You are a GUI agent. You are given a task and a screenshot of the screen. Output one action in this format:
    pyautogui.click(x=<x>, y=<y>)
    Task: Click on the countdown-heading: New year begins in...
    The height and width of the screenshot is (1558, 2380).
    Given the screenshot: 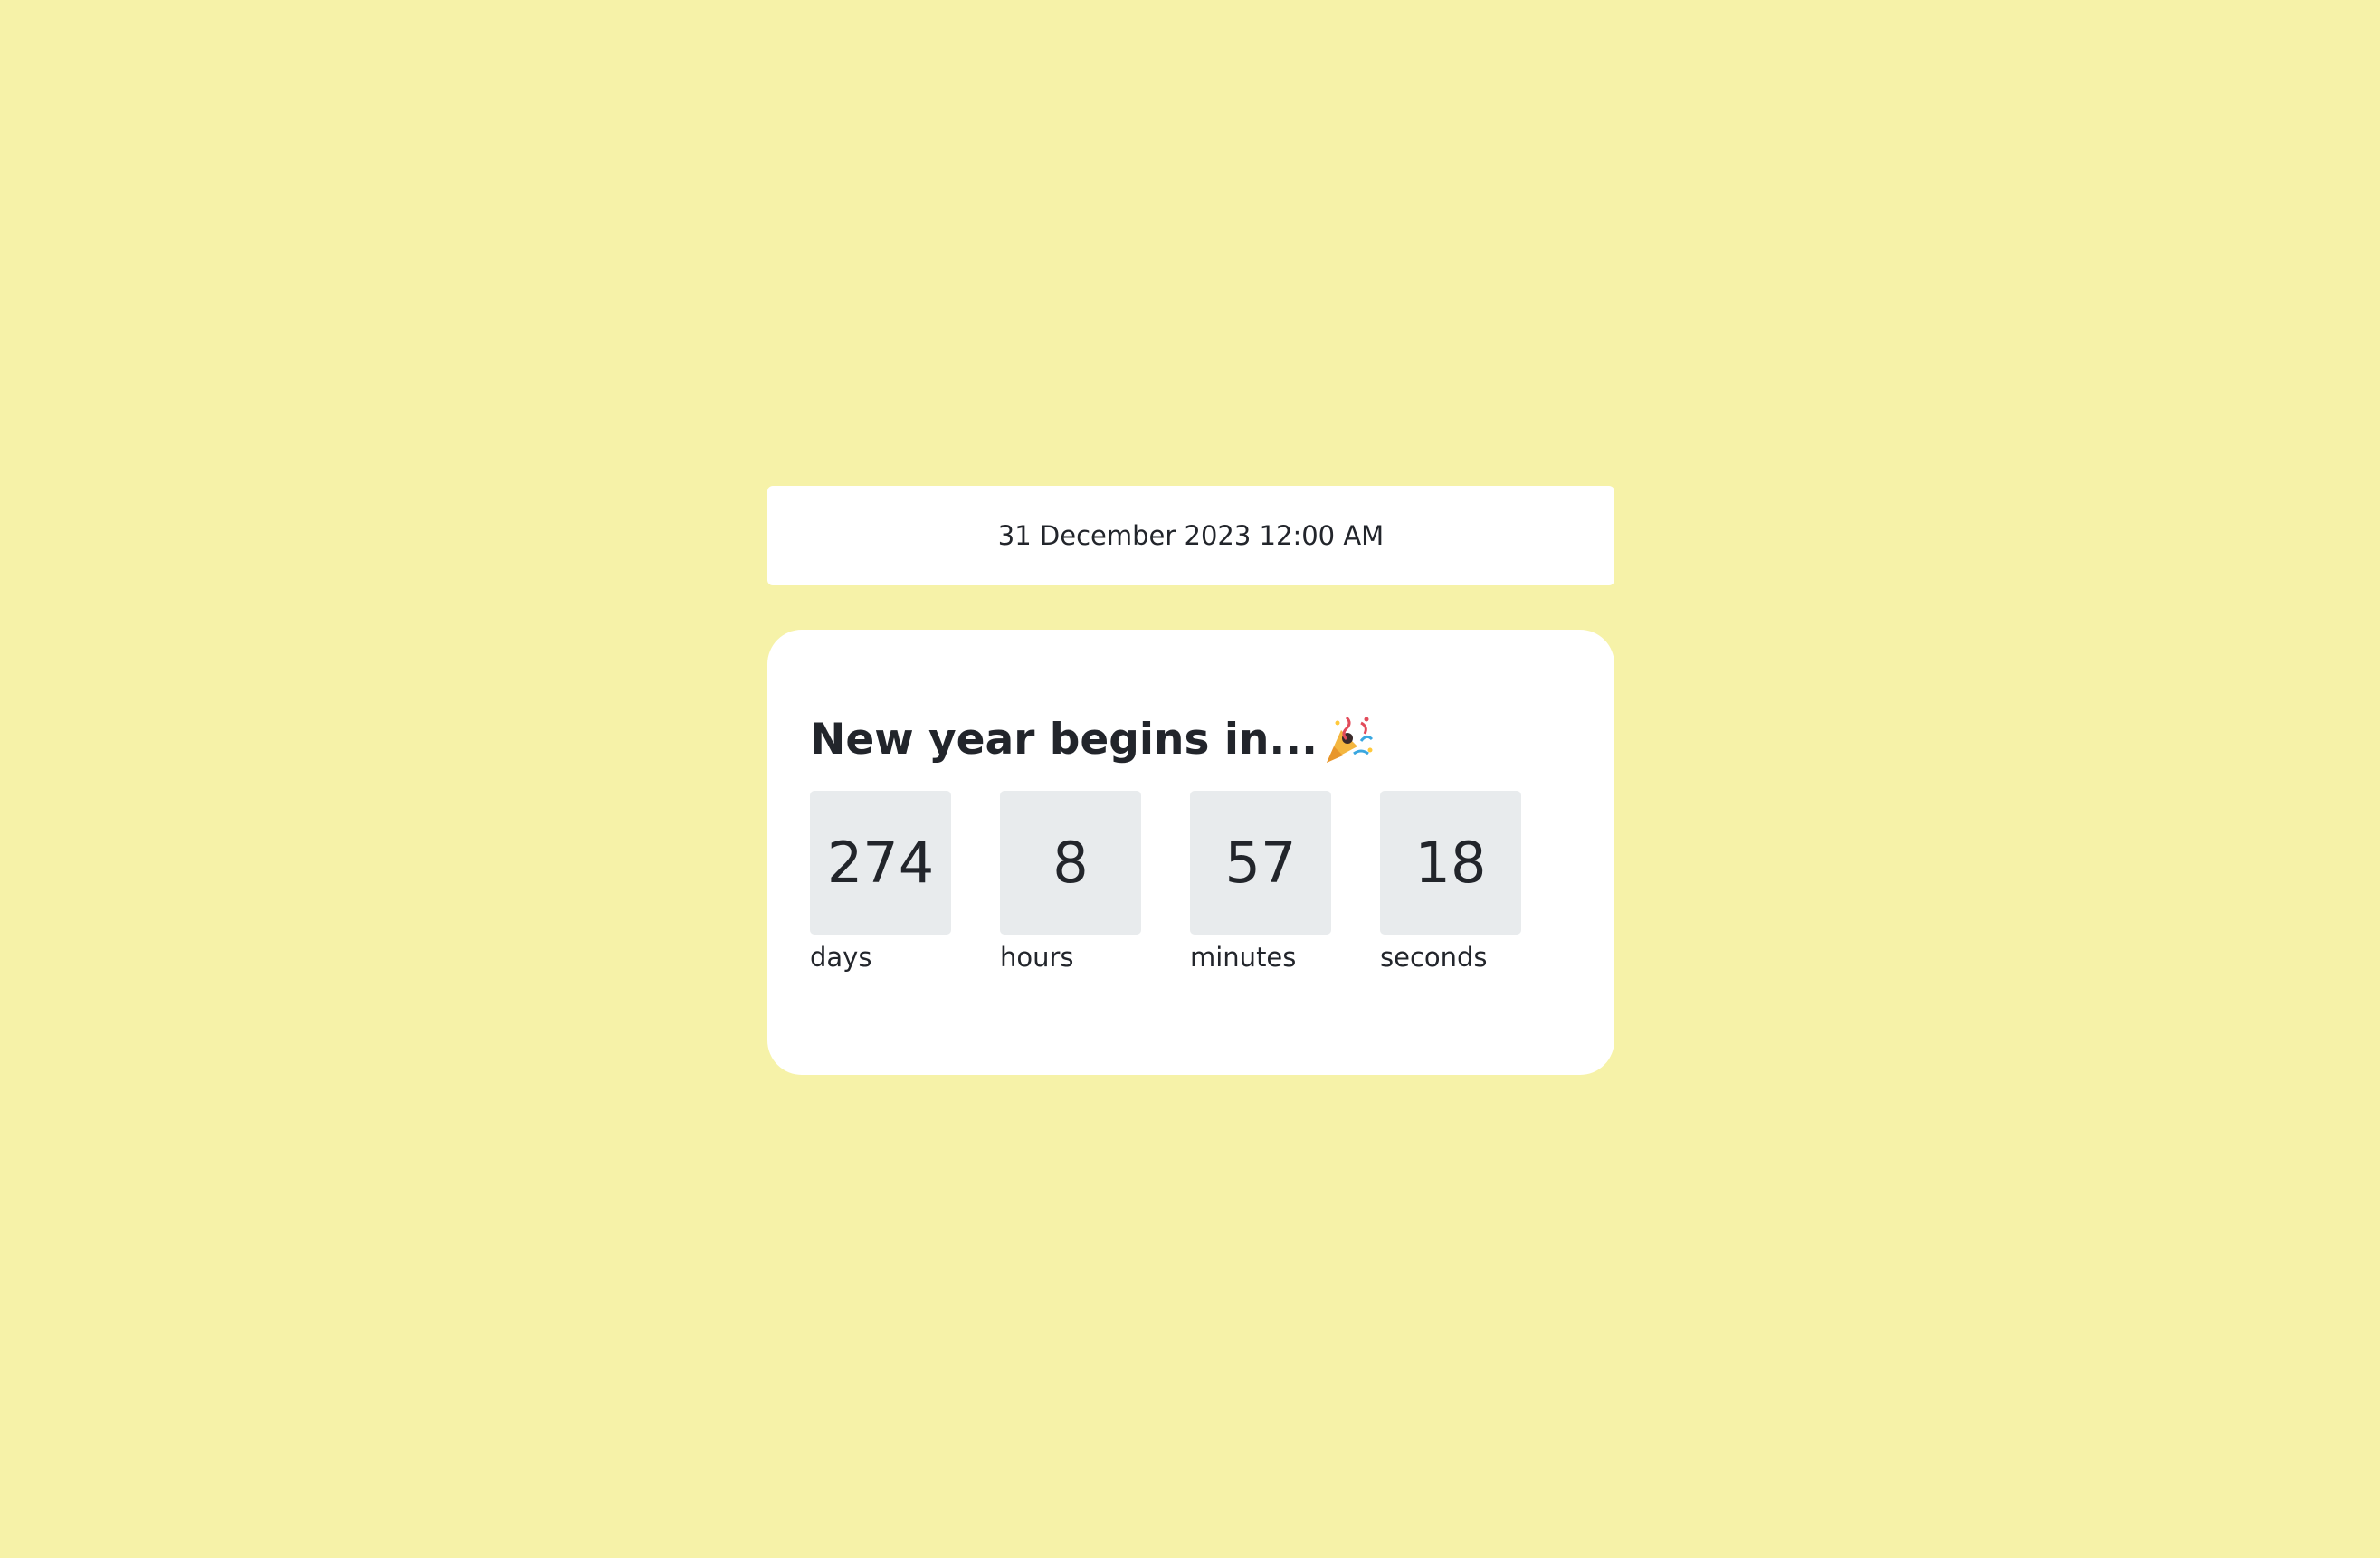 What is the action you would take?
    pyautogui.click(x=1191, y=740)
    